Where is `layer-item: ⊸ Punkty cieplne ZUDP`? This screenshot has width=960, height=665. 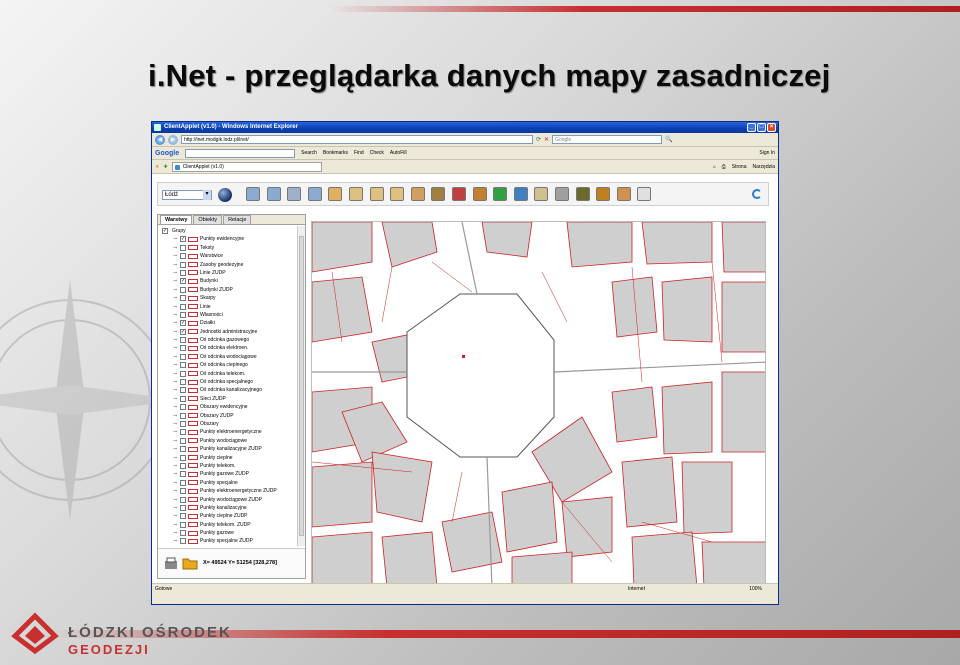 layer-item: ⊸ Punkty cieplne ZUDP is located at coordinates (228, 516).